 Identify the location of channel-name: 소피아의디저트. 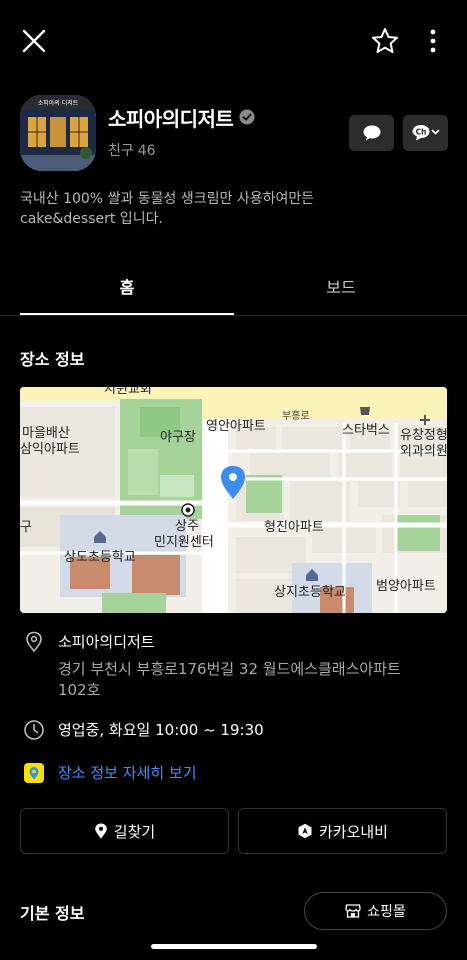
(171, 118).